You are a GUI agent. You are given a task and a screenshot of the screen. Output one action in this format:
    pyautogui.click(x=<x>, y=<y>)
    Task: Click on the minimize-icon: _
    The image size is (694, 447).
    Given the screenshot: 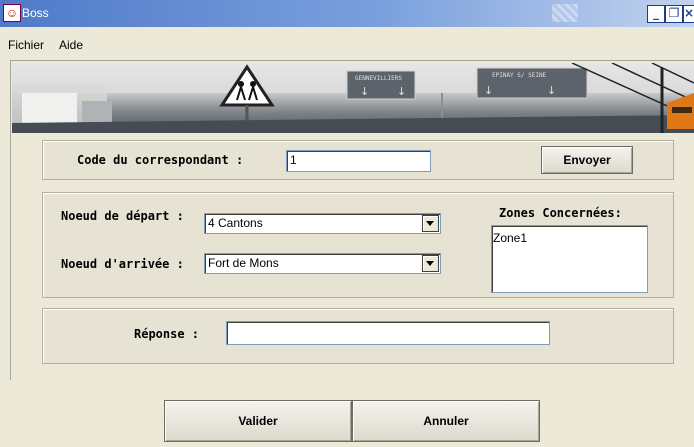 What is the action you would take?
    pyautogui.click(x=656, y=14)
    